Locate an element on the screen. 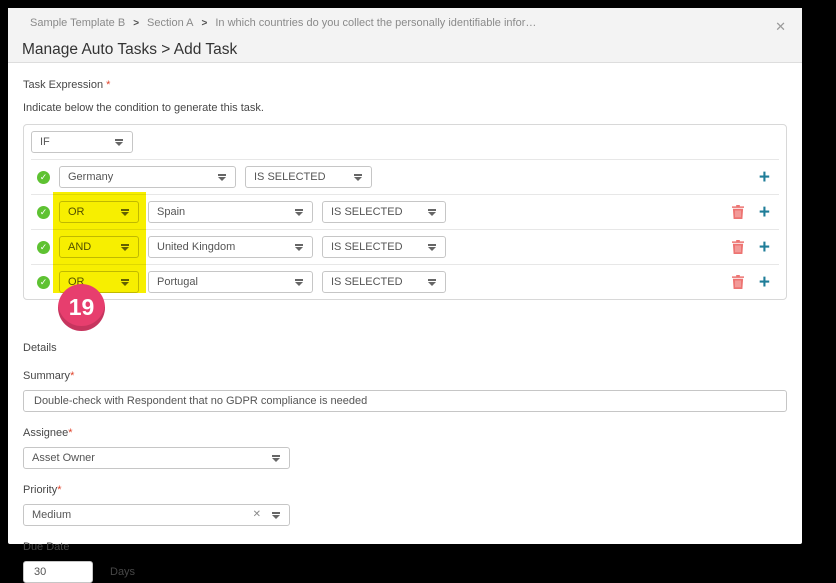  condition-field-dropdown: Portugal is located at coordinates (230, 282).